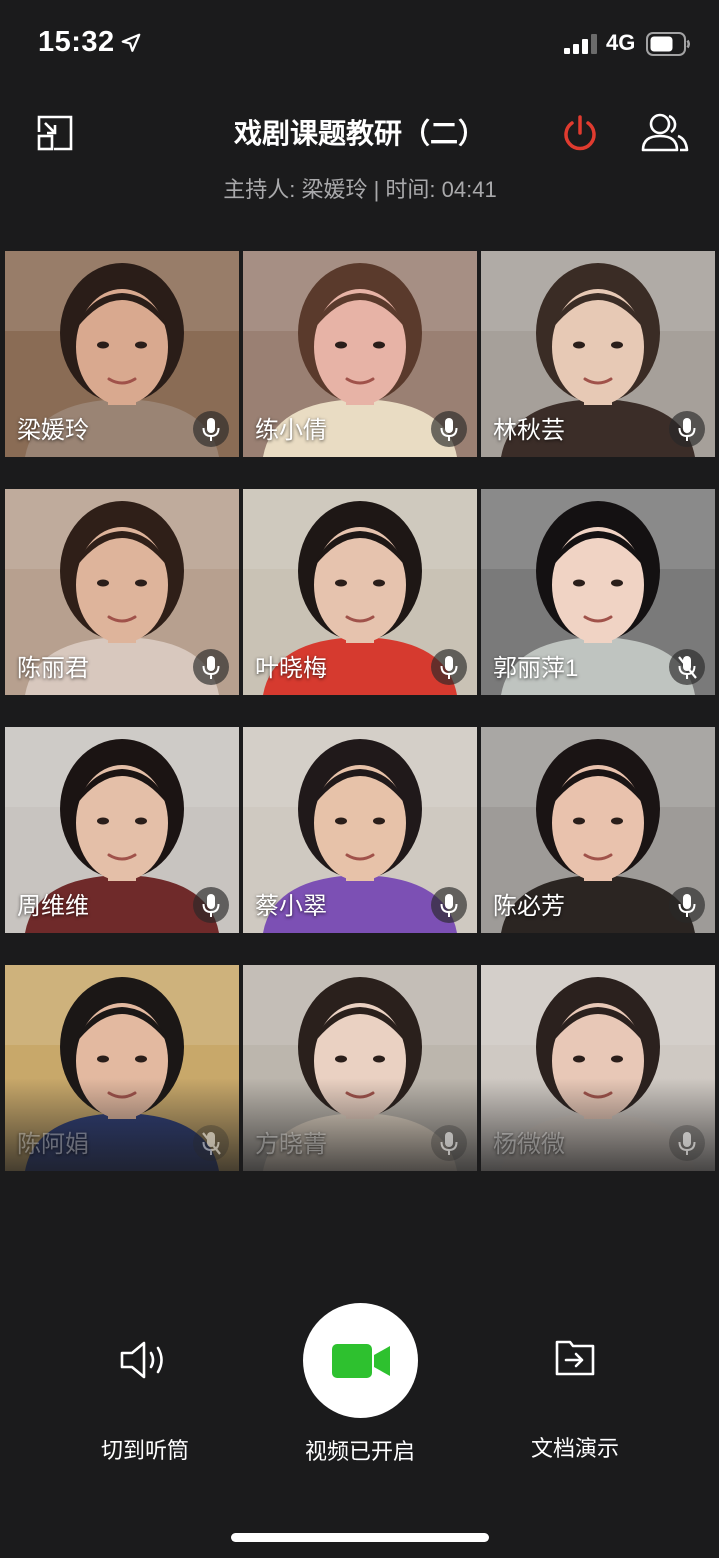 This screenshot has height=1558, width=719. Describe the element at coordinates (131, 42) in the screenshot. I see `location-arrow-icon` at that location.